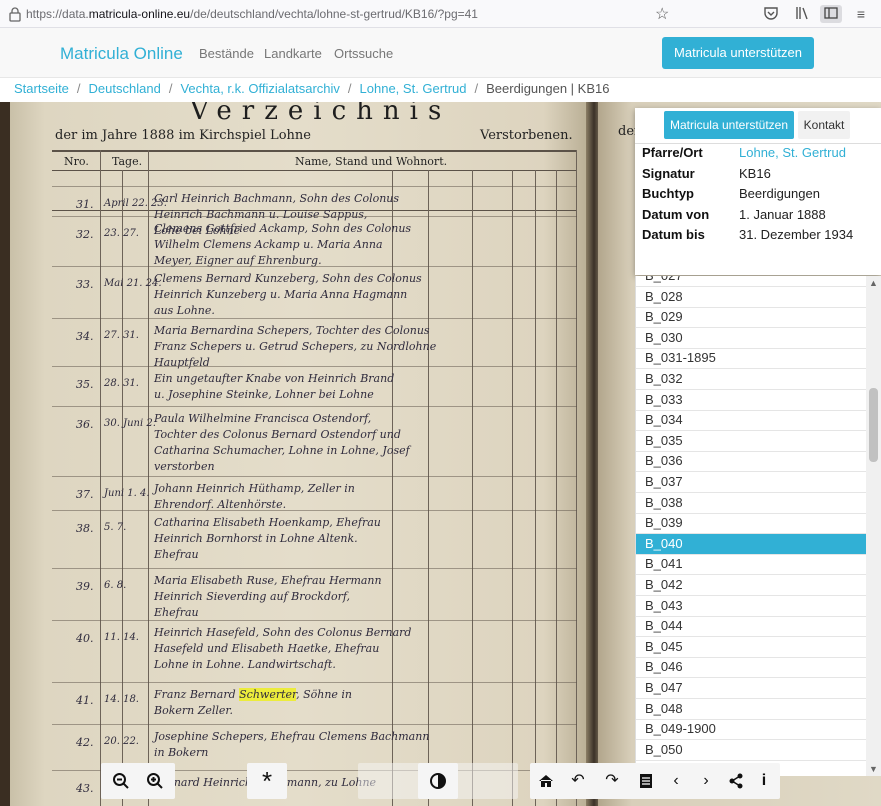 This screenshot has width=881, height=806. Describe the element at coordinates (363, 53) in the screenshot. I see `nav-ortssuche: Ortssuche` at that location.